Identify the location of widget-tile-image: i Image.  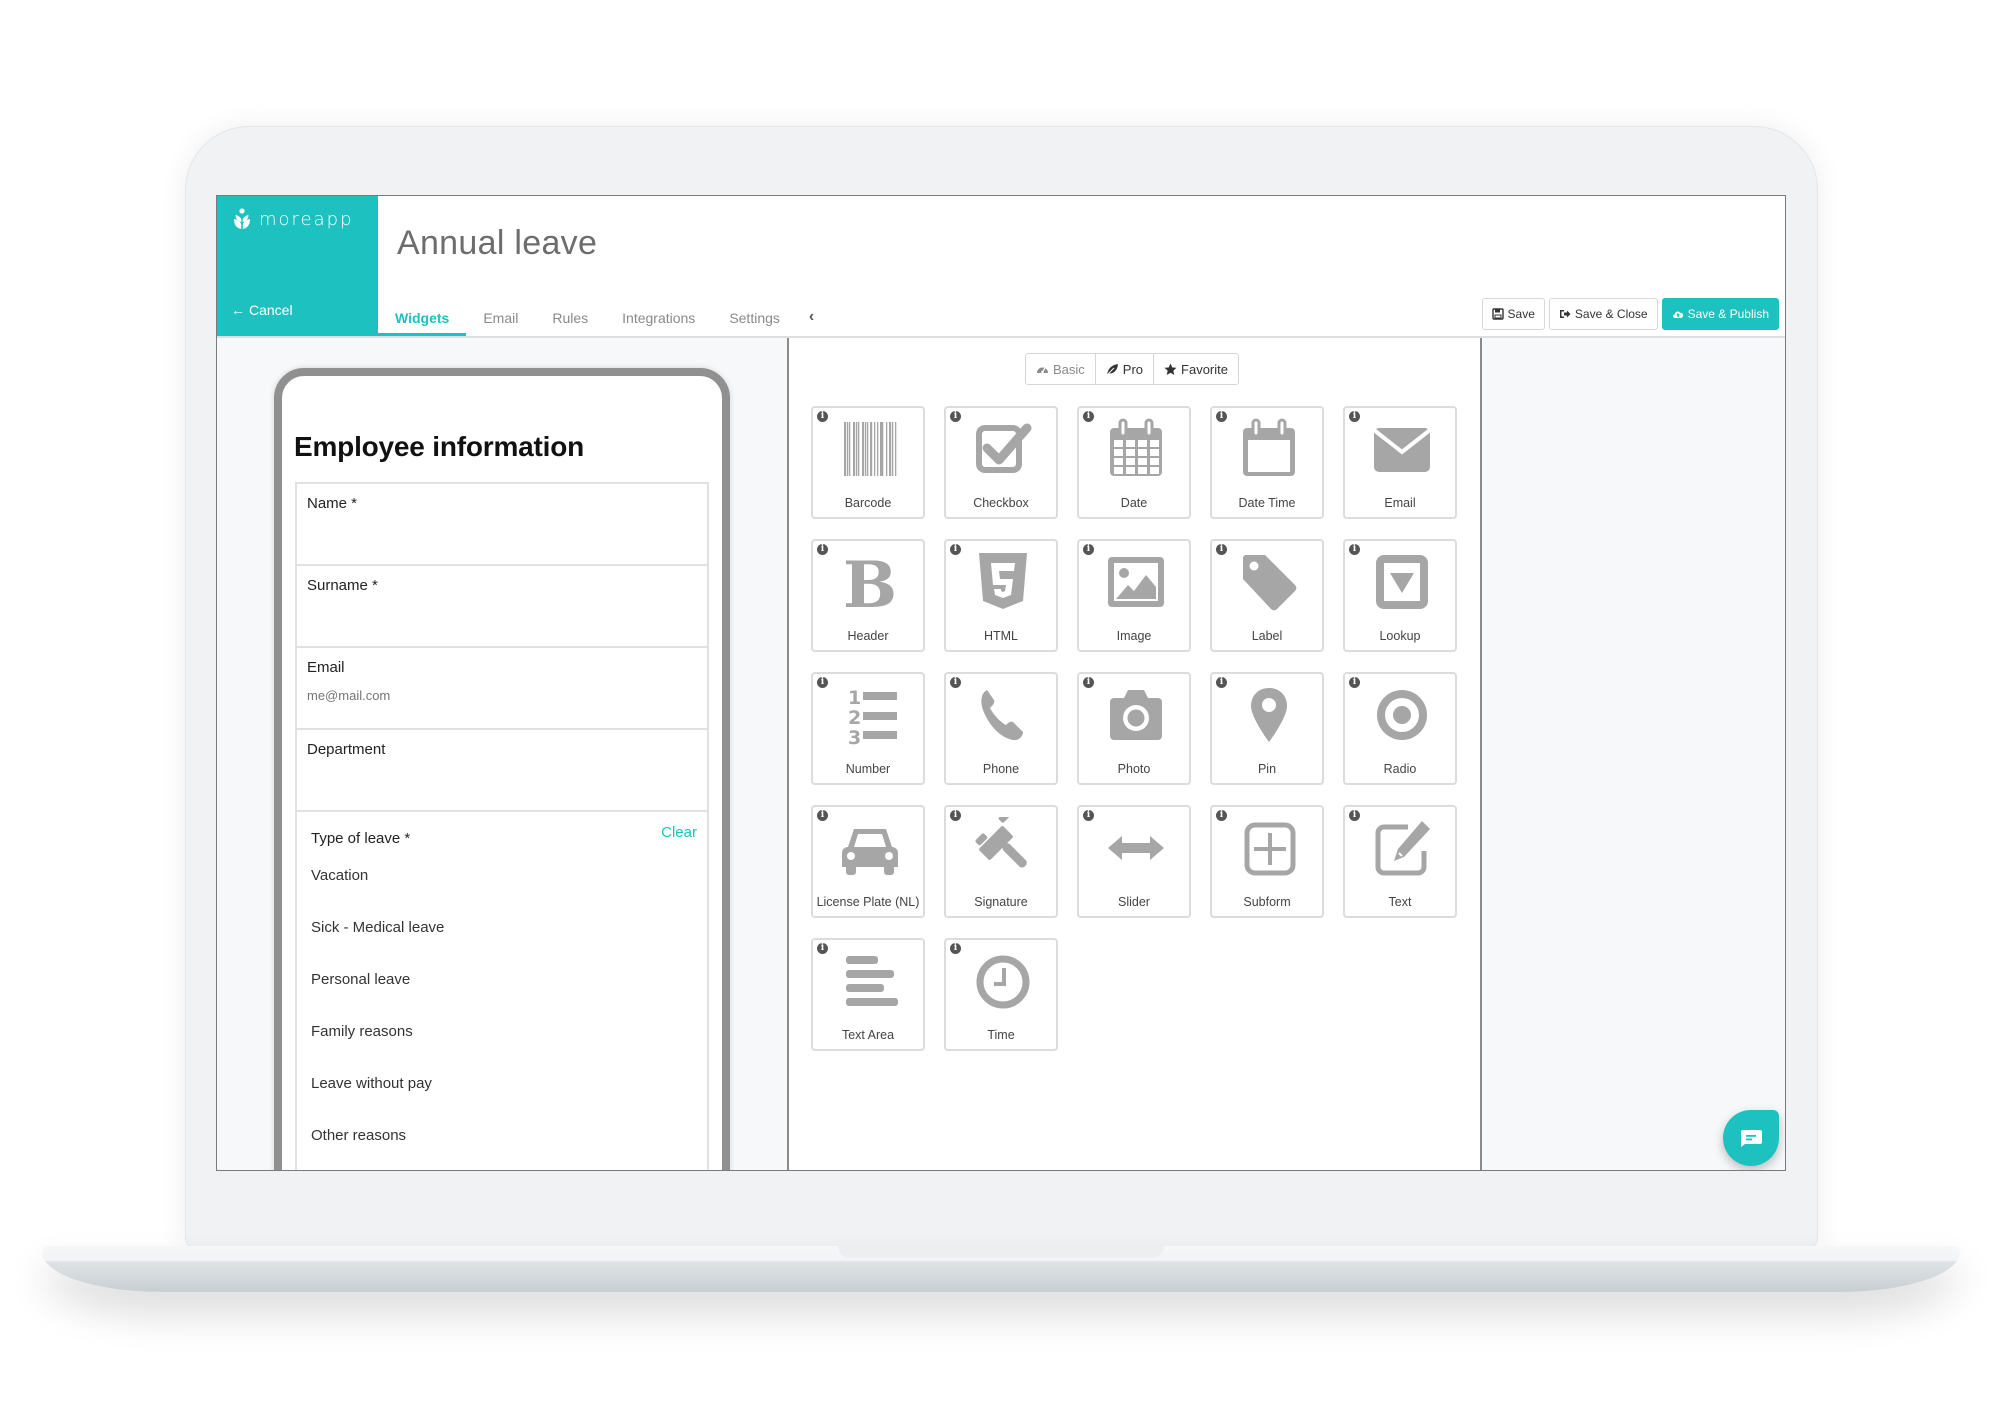
(1134, 595).